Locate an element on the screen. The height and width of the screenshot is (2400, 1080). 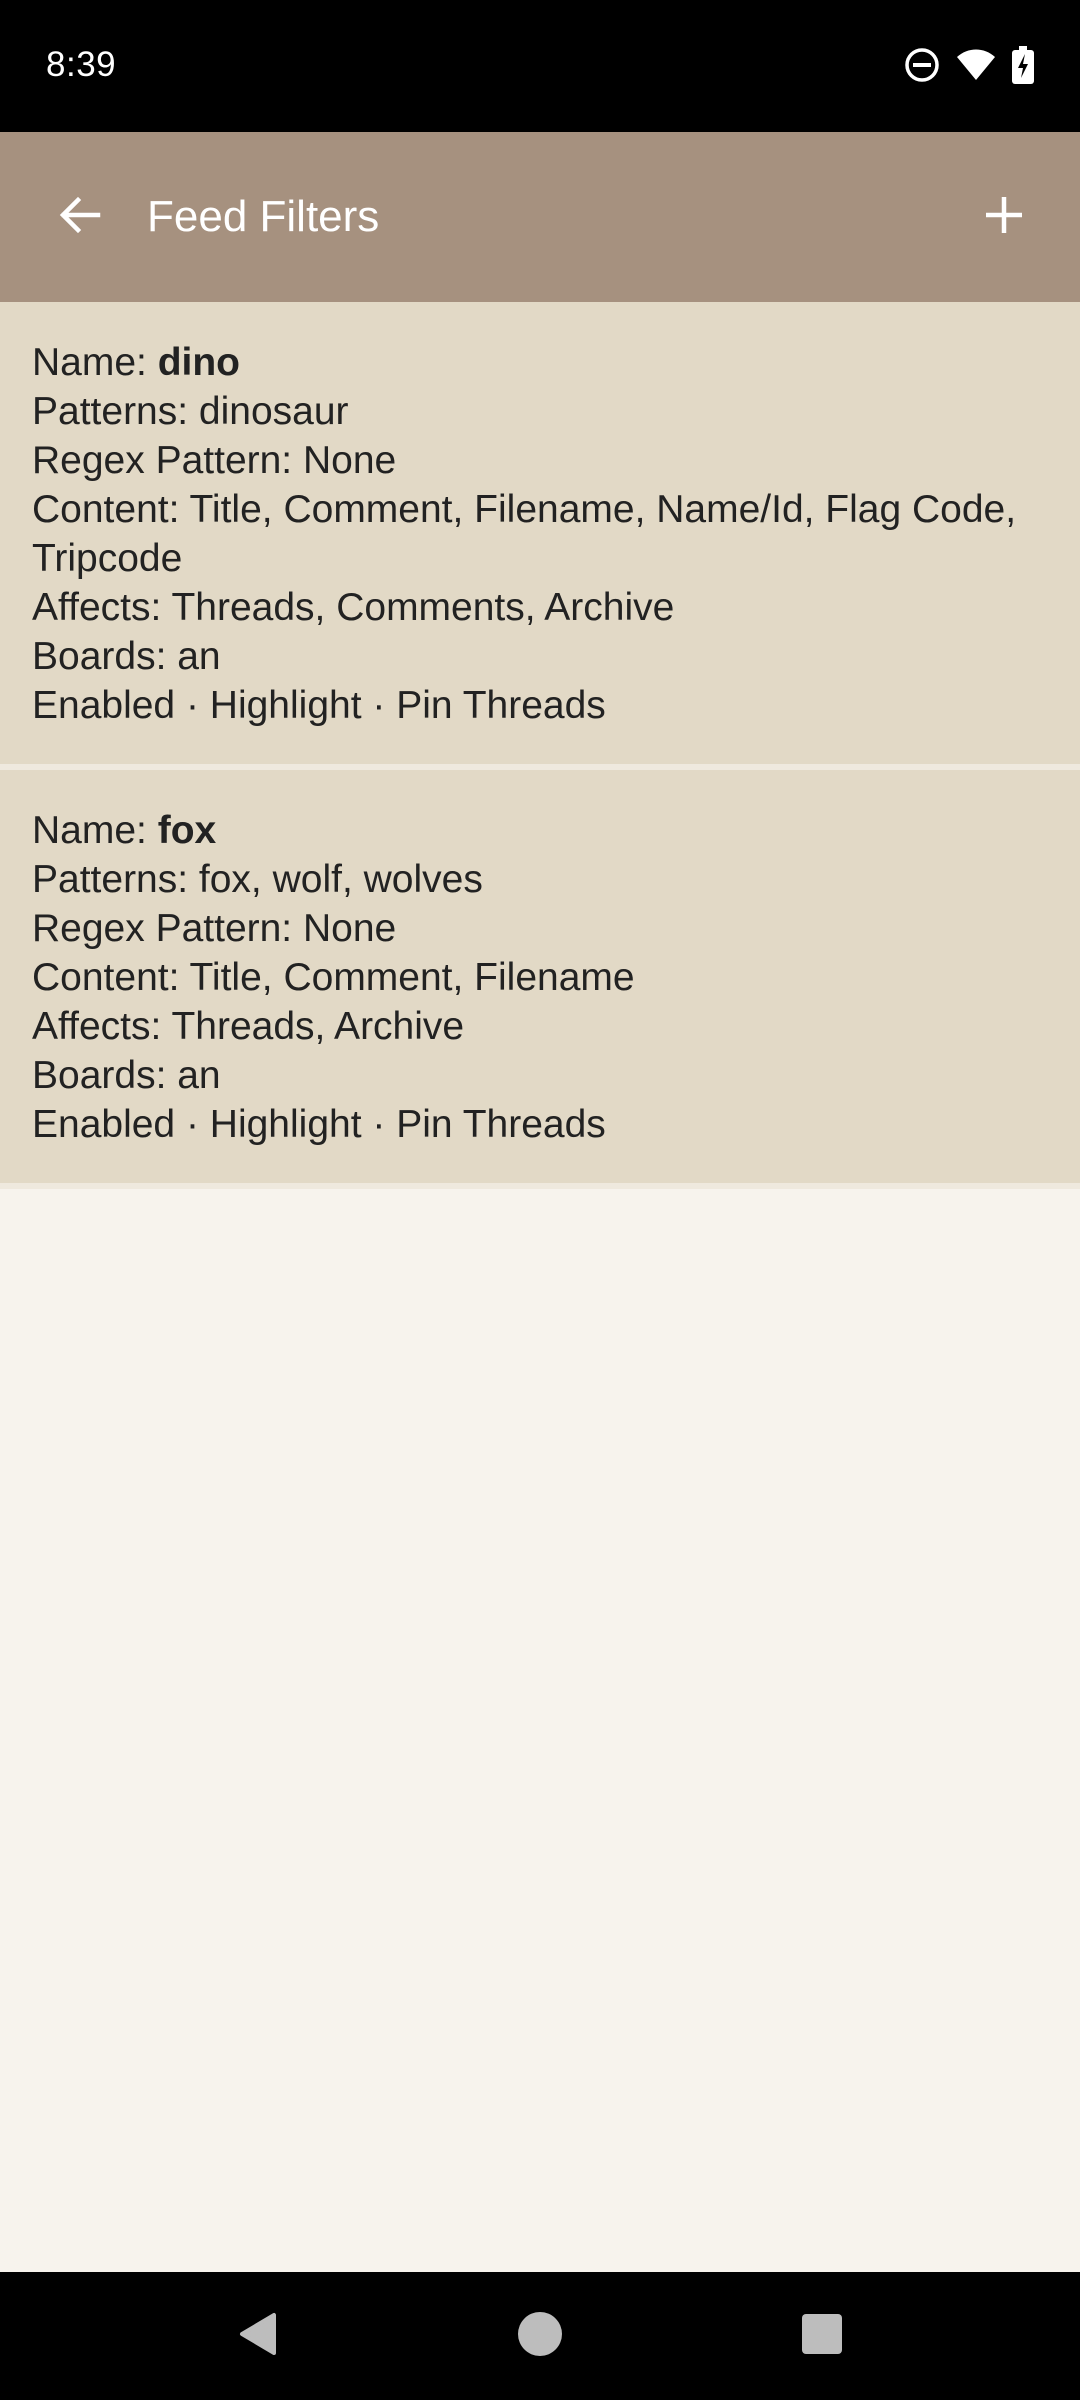
filter-name-line: Name: fox is located at coordinates (540, 830).